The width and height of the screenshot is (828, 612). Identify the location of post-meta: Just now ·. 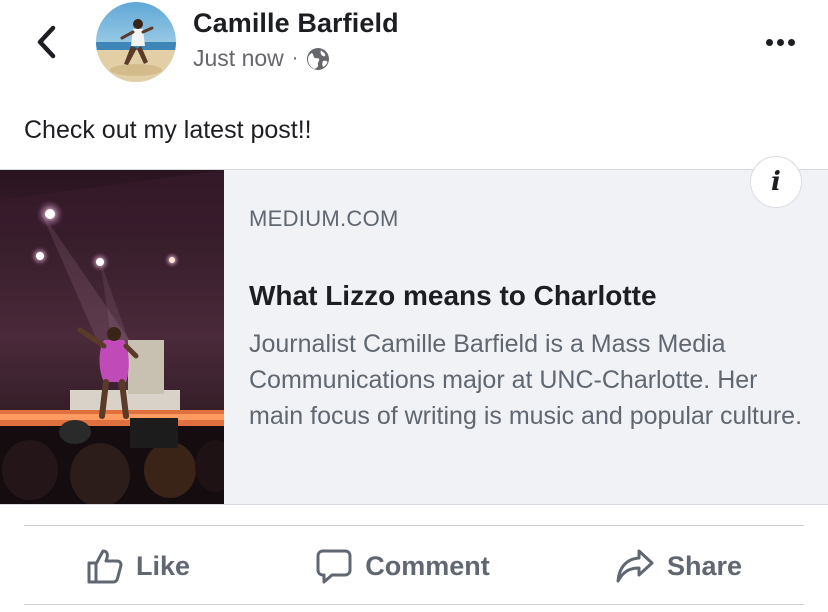
(261, 58).